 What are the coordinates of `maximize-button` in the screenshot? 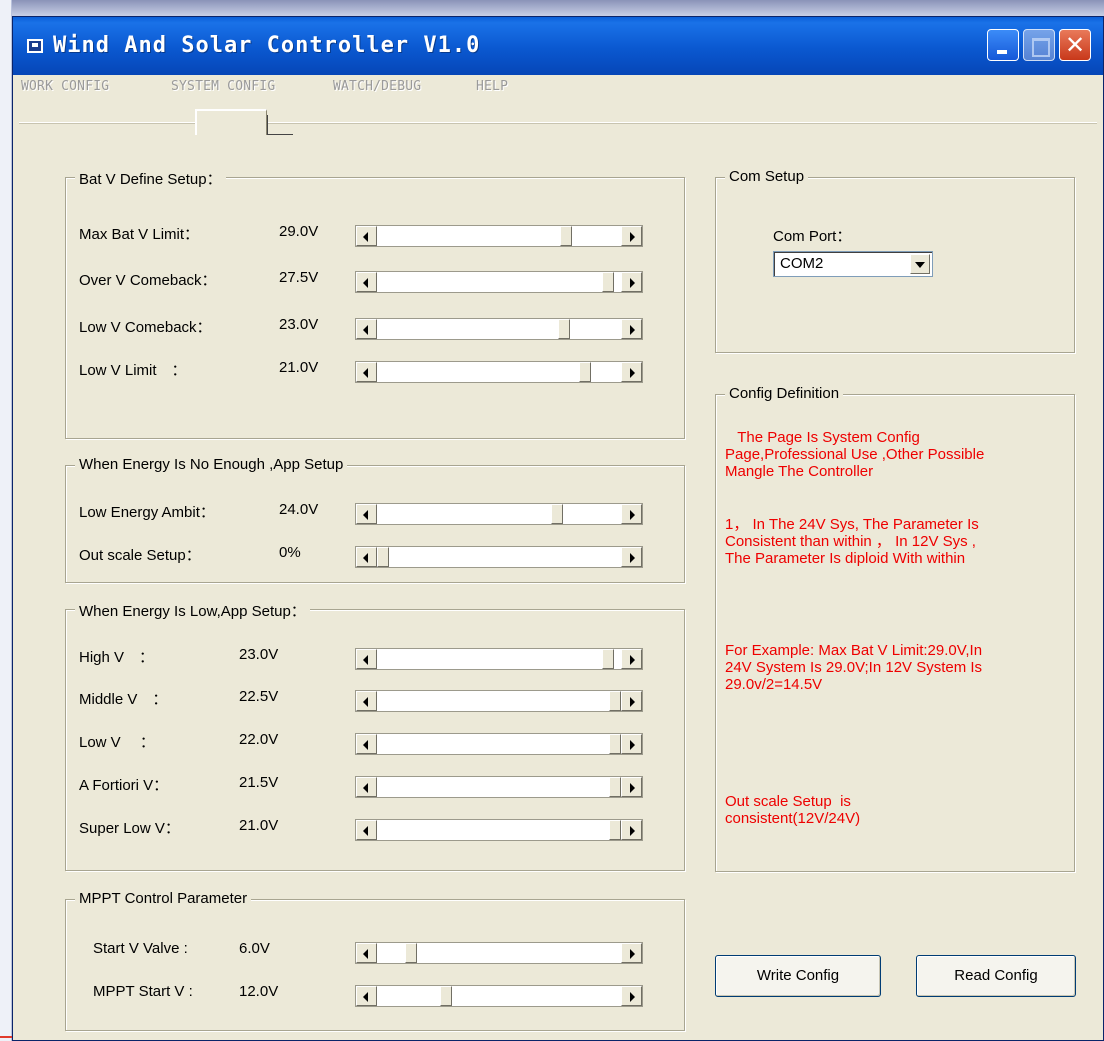 It's located at (1039, 45).